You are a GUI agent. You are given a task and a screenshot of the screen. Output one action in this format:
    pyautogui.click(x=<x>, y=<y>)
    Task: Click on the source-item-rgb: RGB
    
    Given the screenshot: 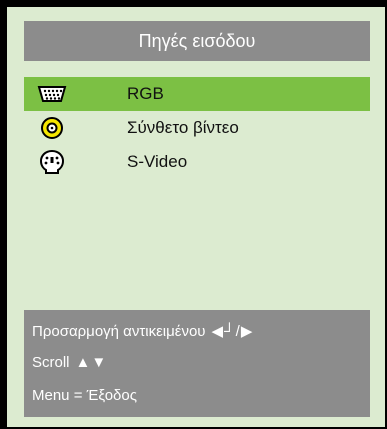 What is the action you would take?
    pyautogui.click(x=197, y=94)
    